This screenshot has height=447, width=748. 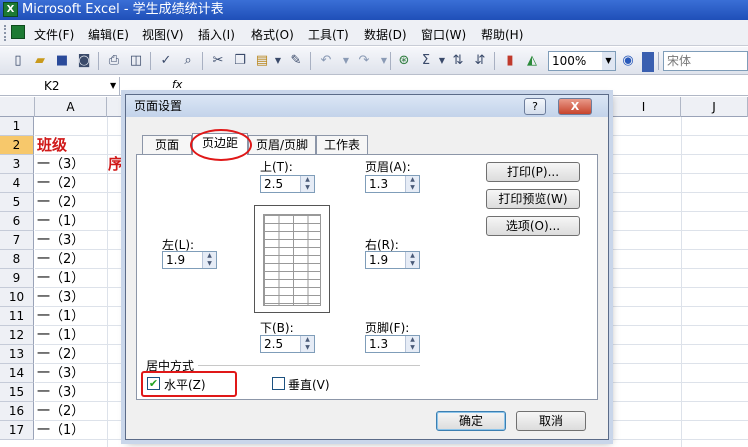 I want to click on dialog-title-bar: 页面设置 ? X, so click(x=367, y=106).